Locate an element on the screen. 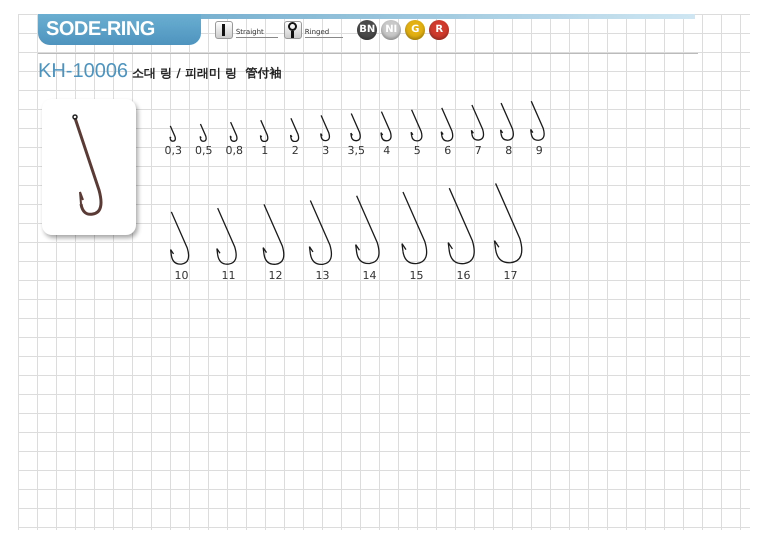 The height and width of the screenshot is (541, 768). hook-size-label: 13 is located at coordinates (323, 275).